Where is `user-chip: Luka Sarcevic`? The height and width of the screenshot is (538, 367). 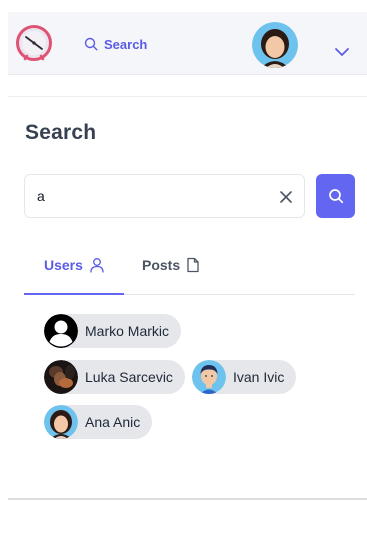 user-chip: Luka Sarcevic is located at coordinates (114, 377).